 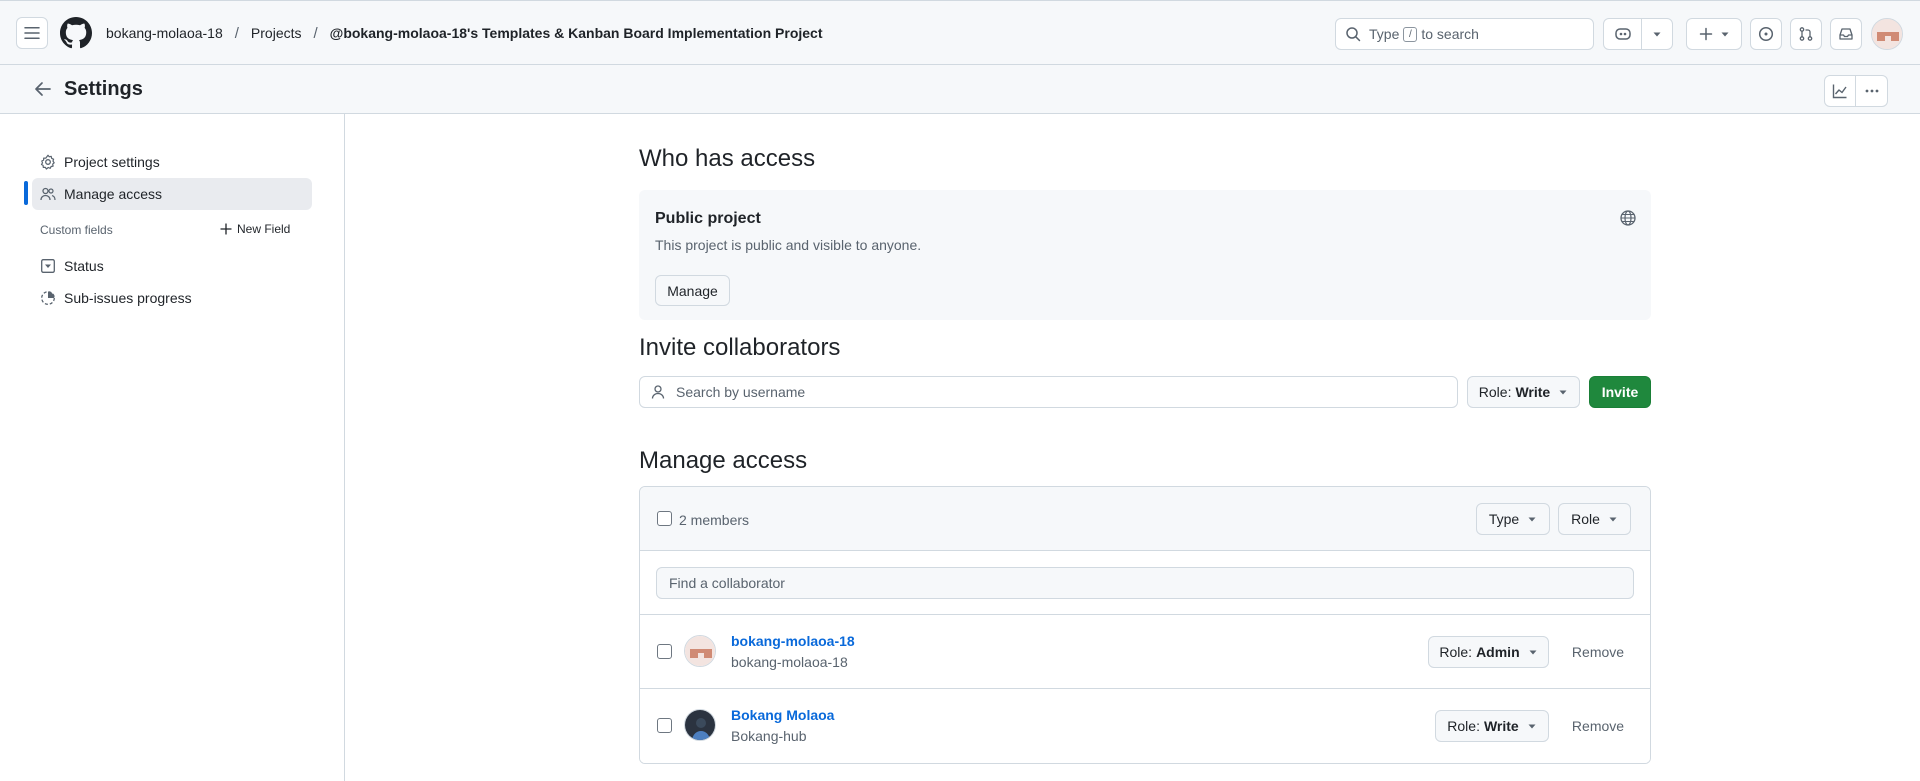 What do you see at coordinates (700, 725) in the screenshot?
I see `avatar` at bounding box center [700, 725].